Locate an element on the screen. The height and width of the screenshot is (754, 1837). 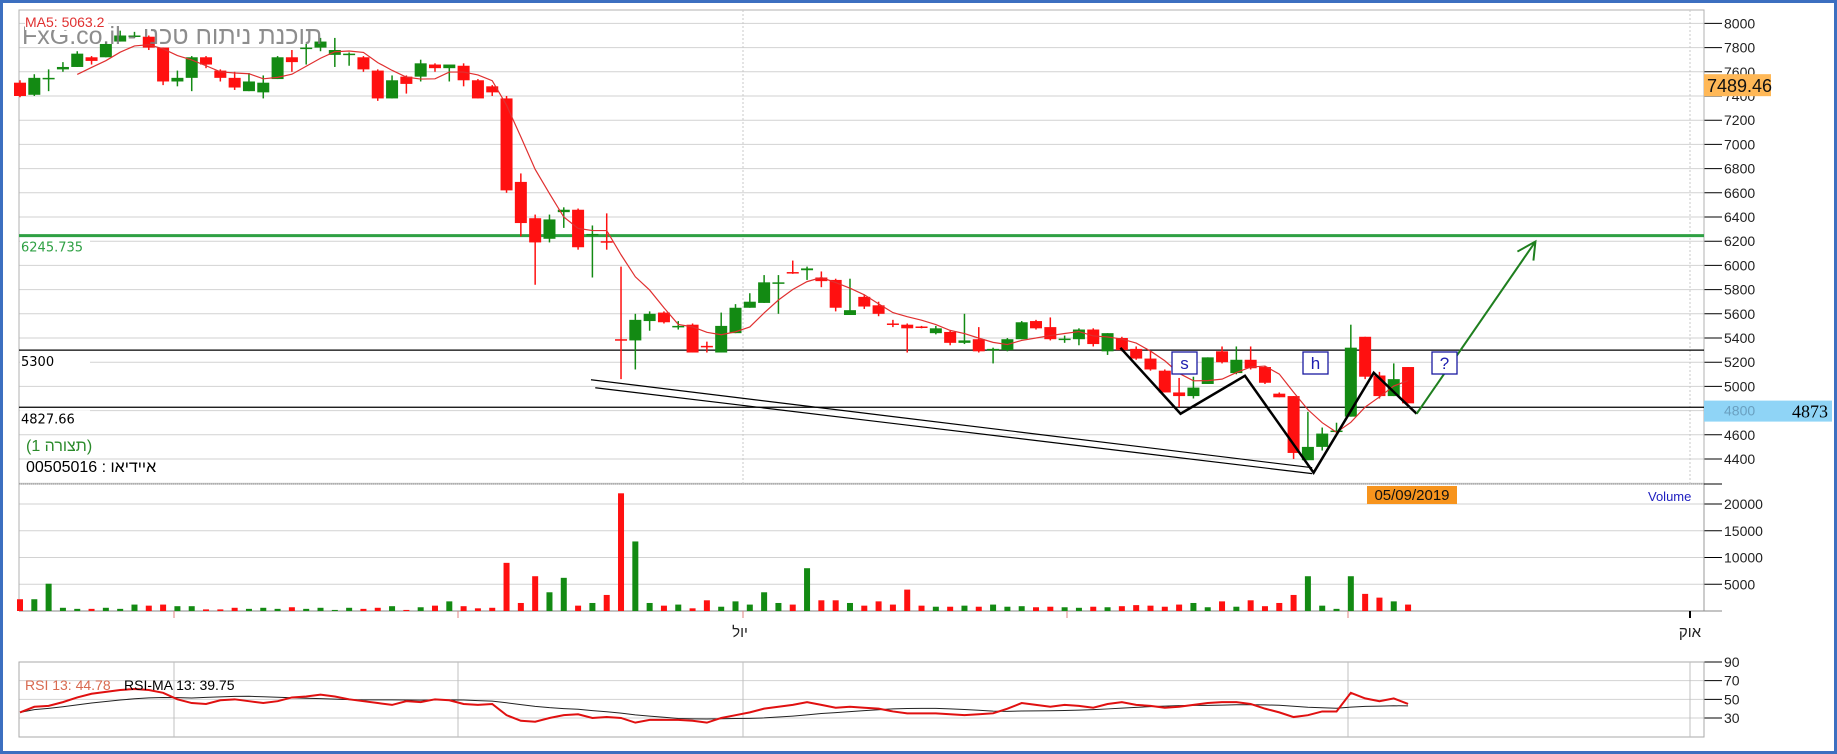
rsi-tick-label: 90 is located at coordinates (1732, 662).